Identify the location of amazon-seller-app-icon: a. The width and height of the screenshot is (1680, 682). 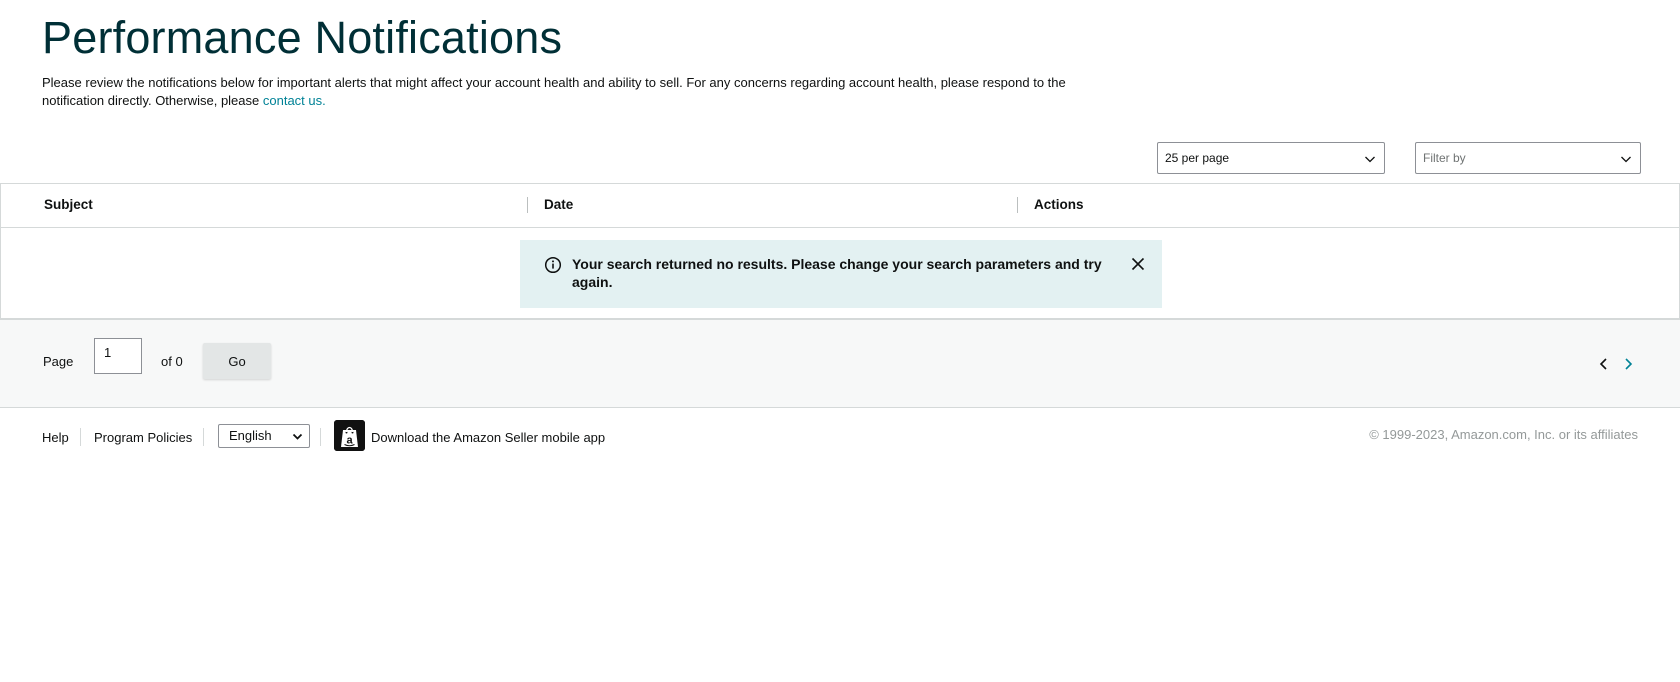
(349, 435).